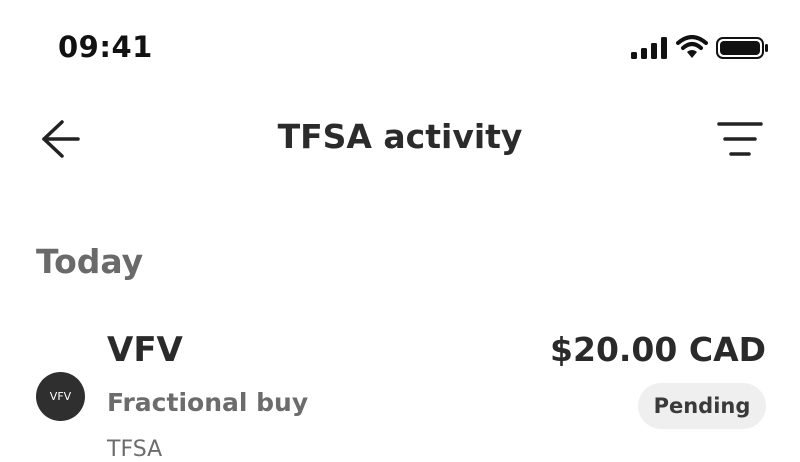 The image size is (800, 462). Describe the element at coordinates (742, 48) in the screenshot. I see `battery-icon` at that location.